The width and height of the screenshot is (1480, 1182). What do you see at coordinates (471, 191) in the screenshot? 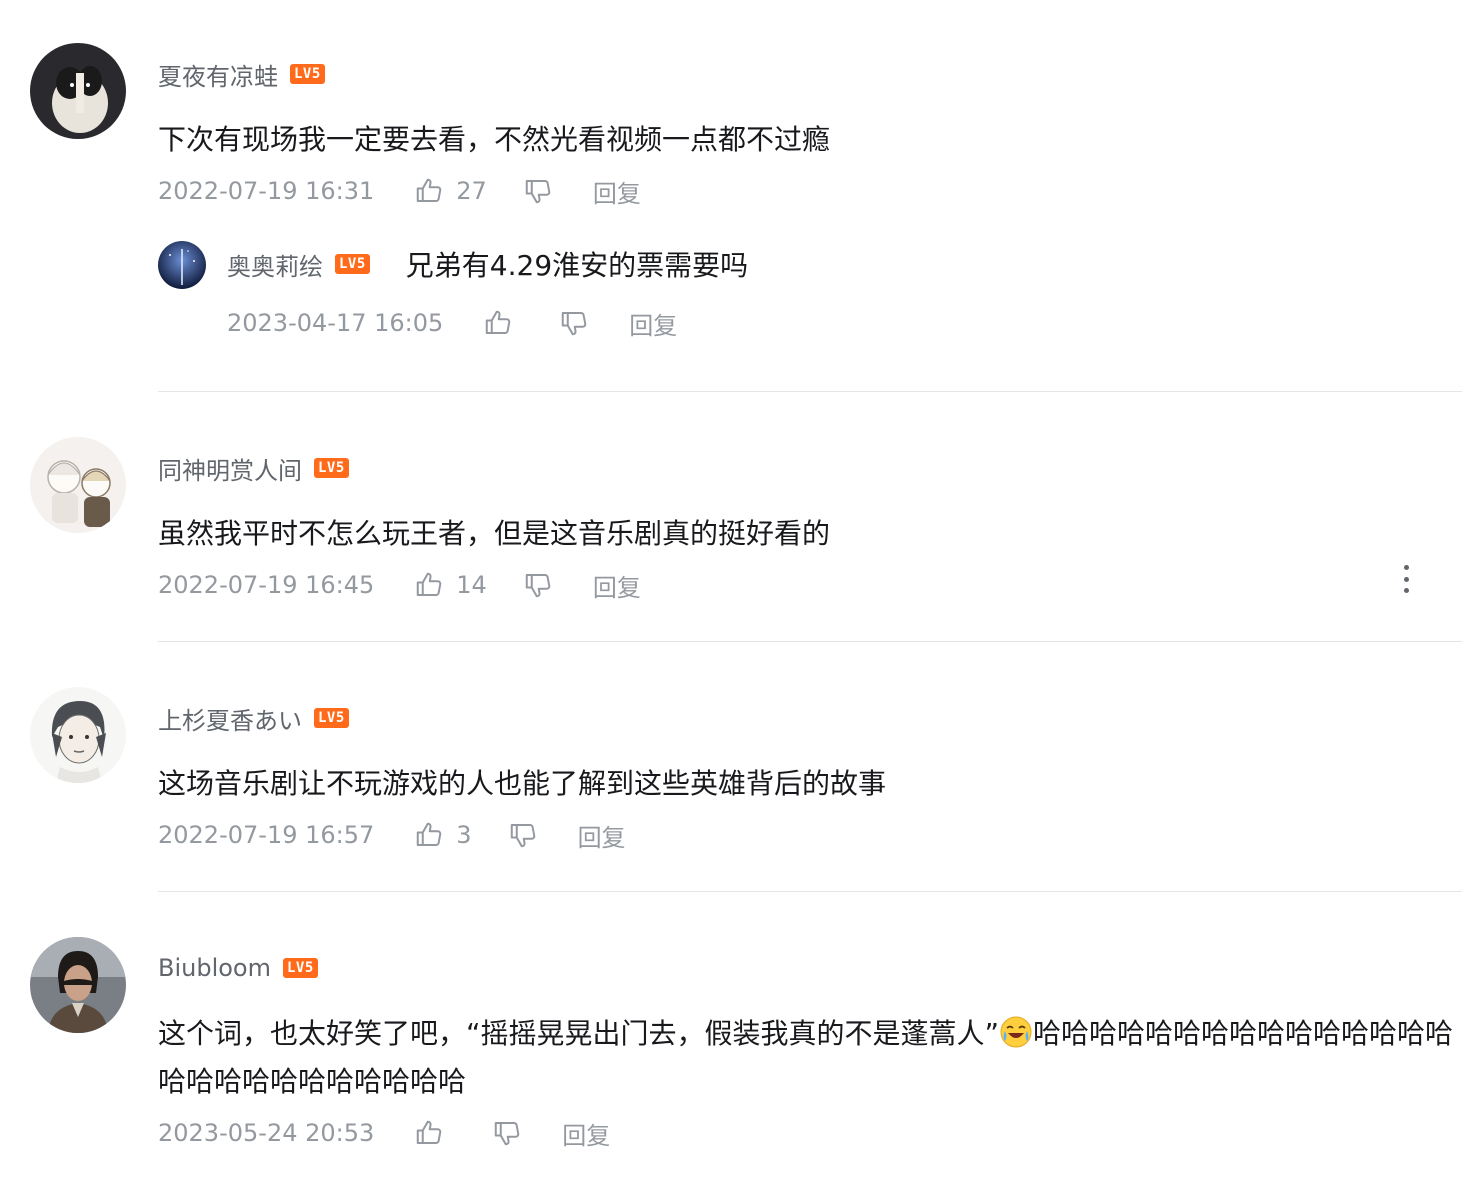
I see `like-count: 27` at bounding box center [471, 191].